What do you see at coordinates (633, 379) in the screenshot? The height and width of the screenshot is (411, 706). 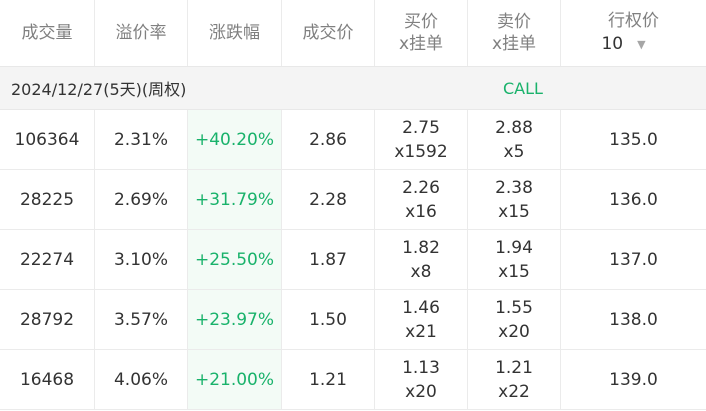 I see `strike-cell: 139.0` at bounding box center [633, 379].